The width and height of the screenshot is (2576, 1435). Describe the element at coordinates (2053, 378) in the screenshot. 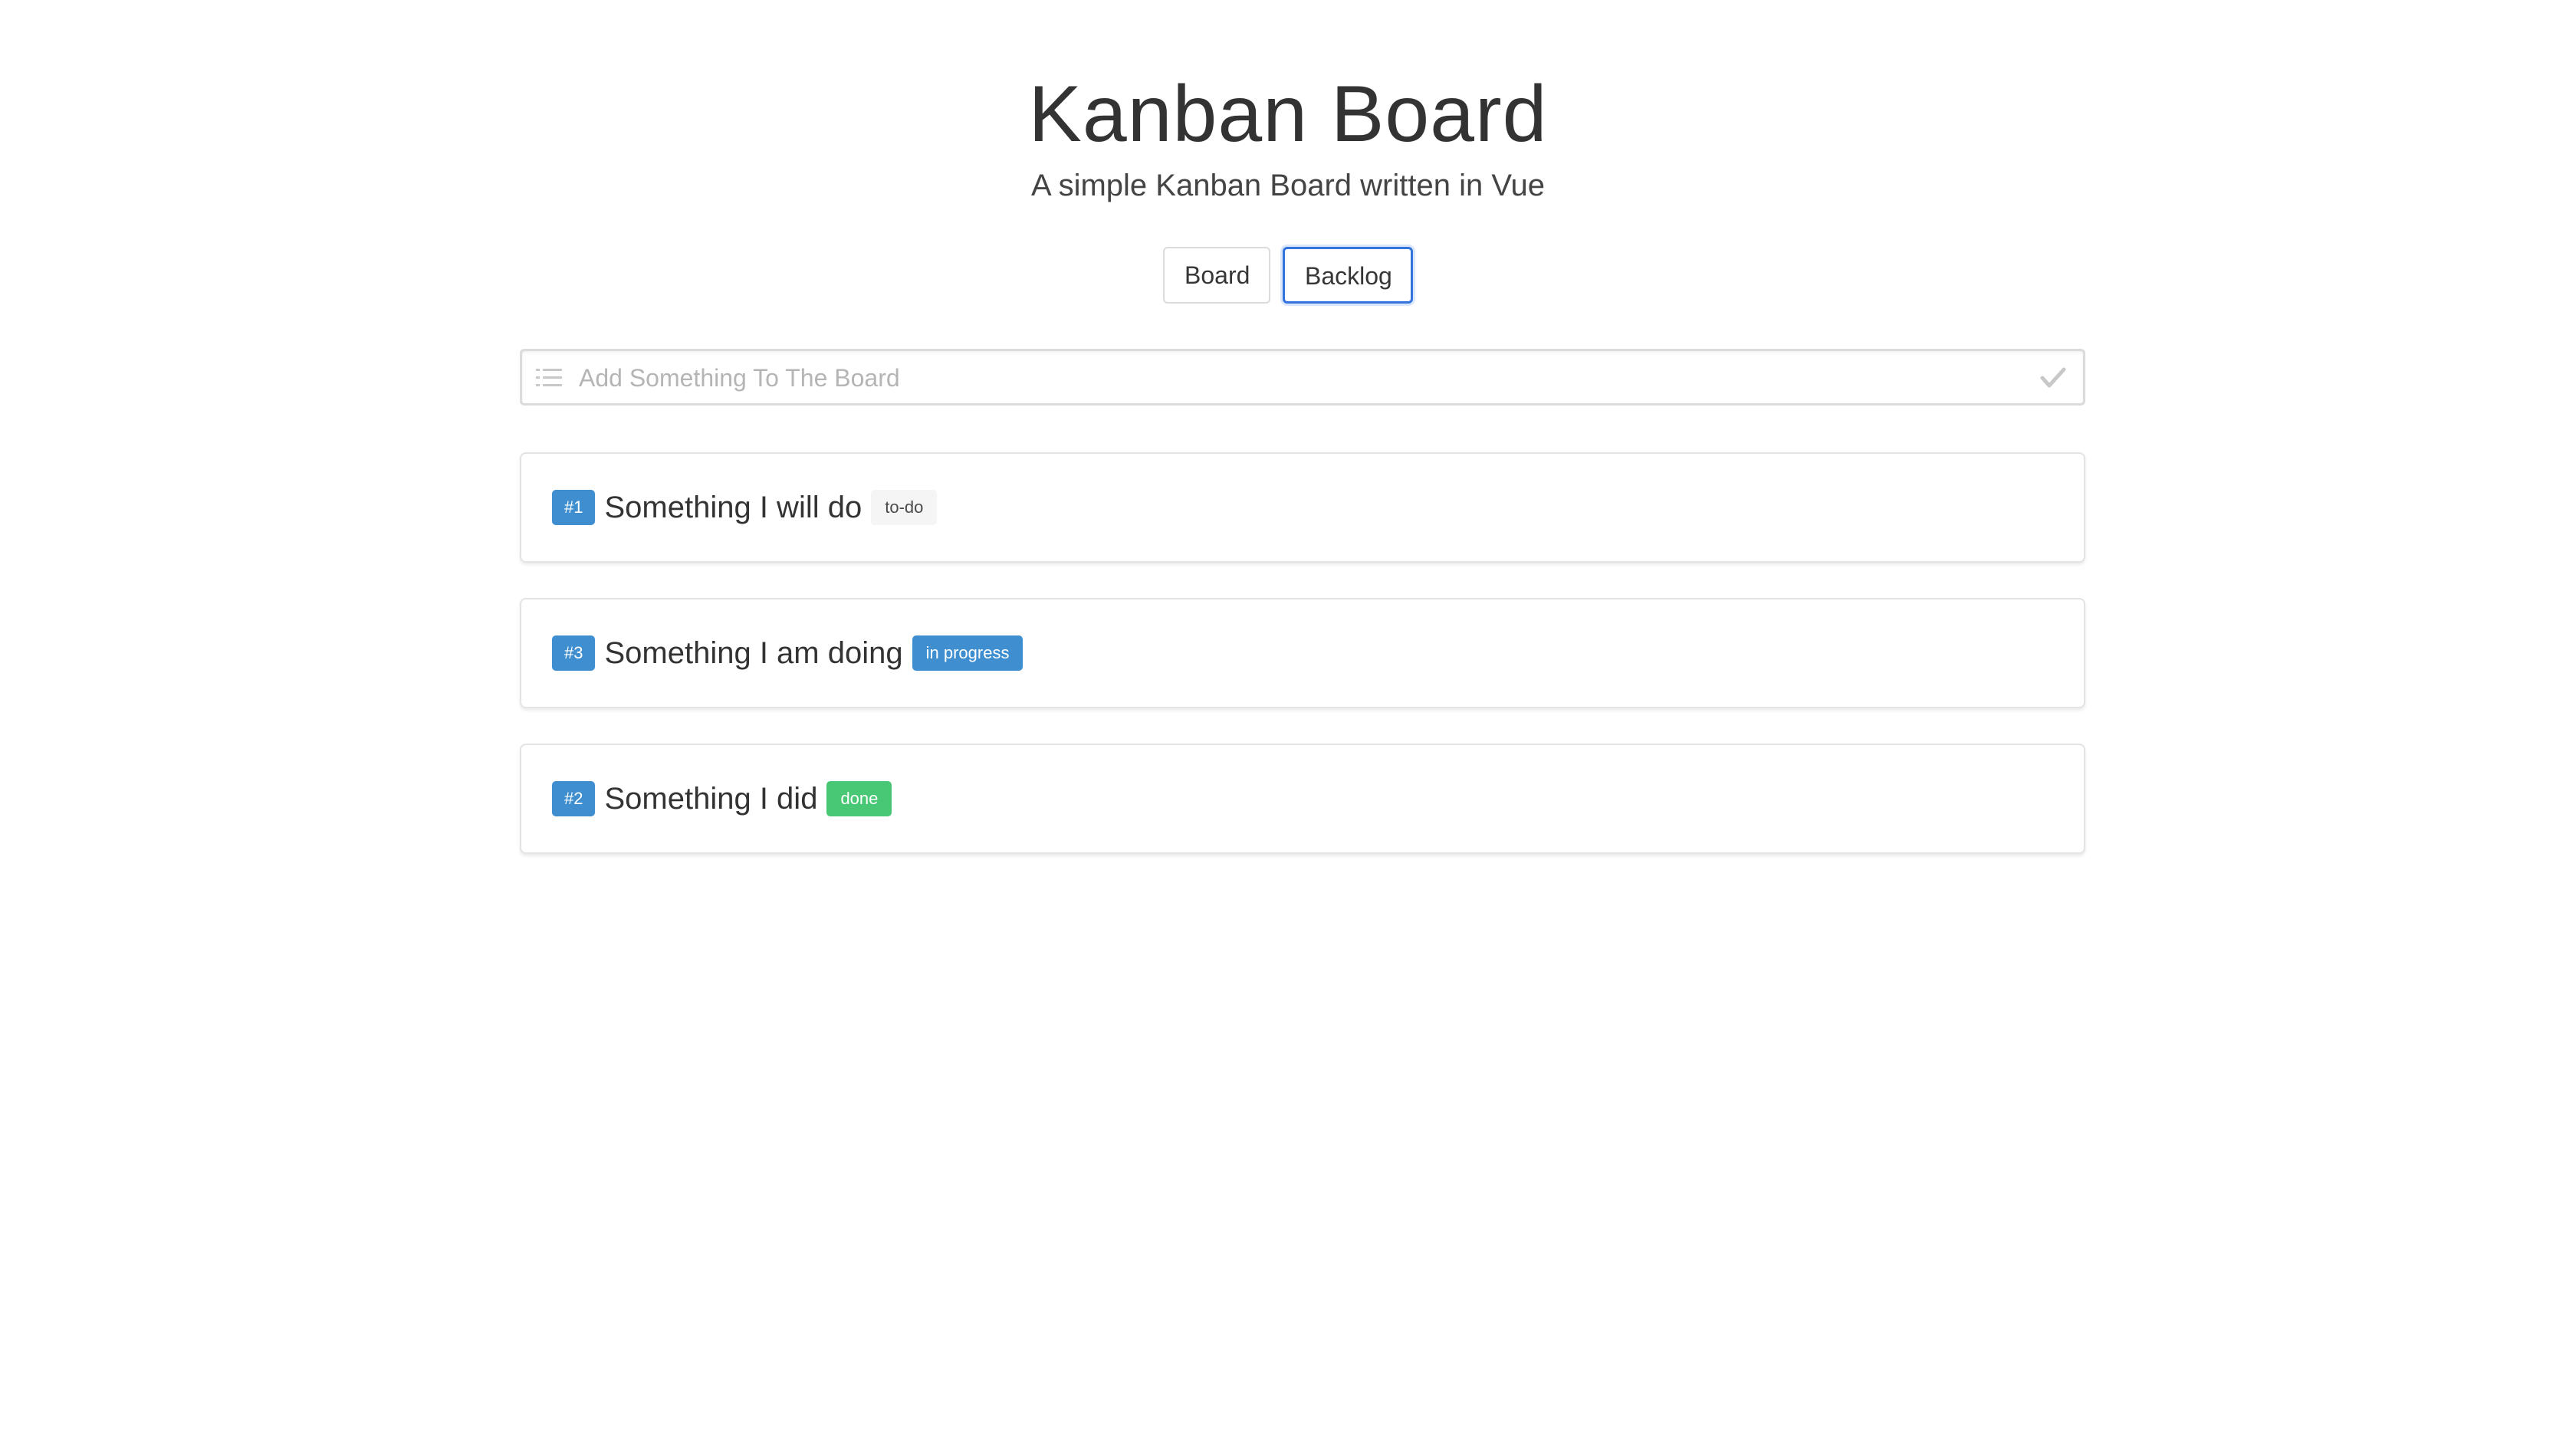

I see `check-icon` at that location.